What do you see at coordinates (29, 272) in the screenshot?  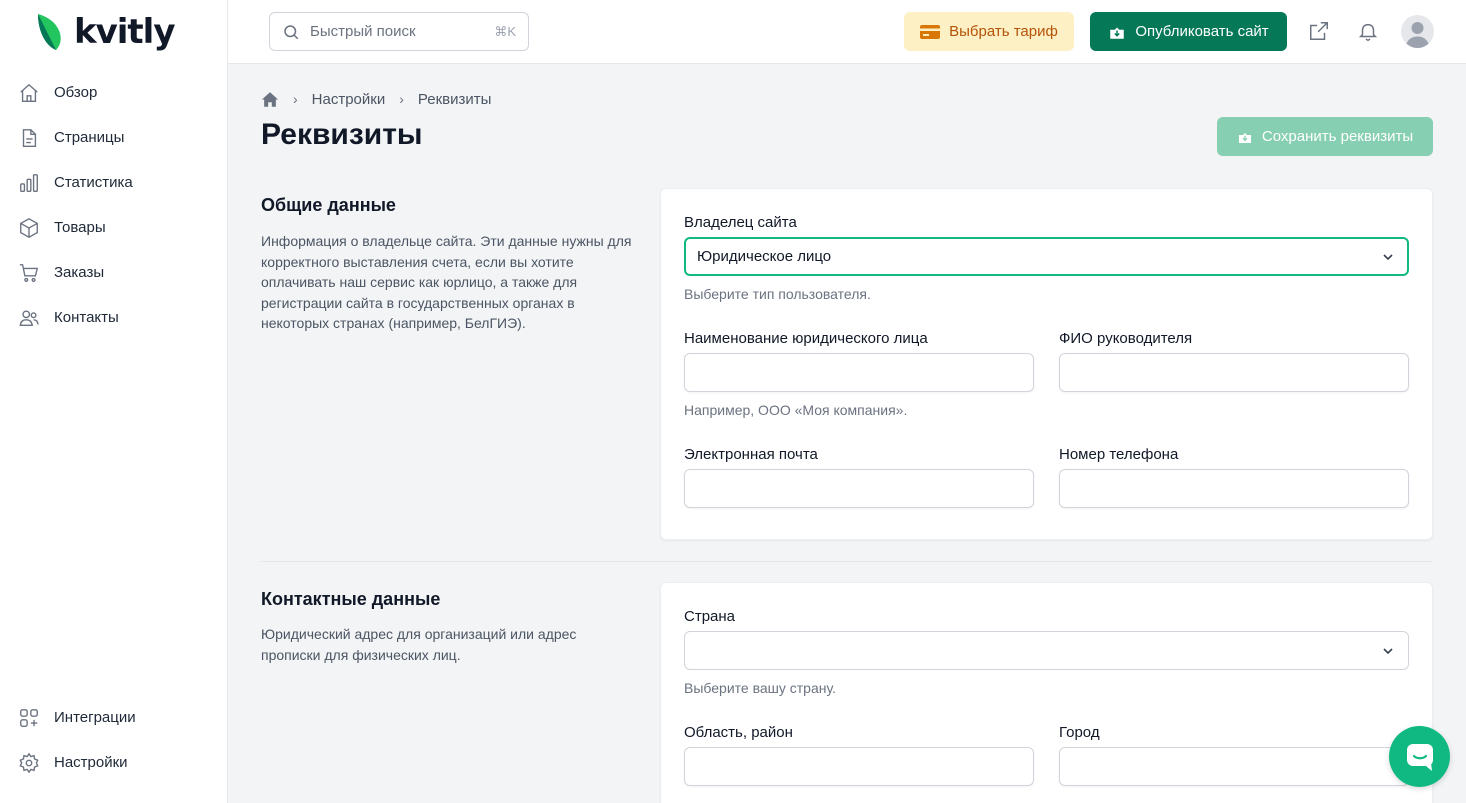 I see `cart-icon` at bounding box center [29, 272].